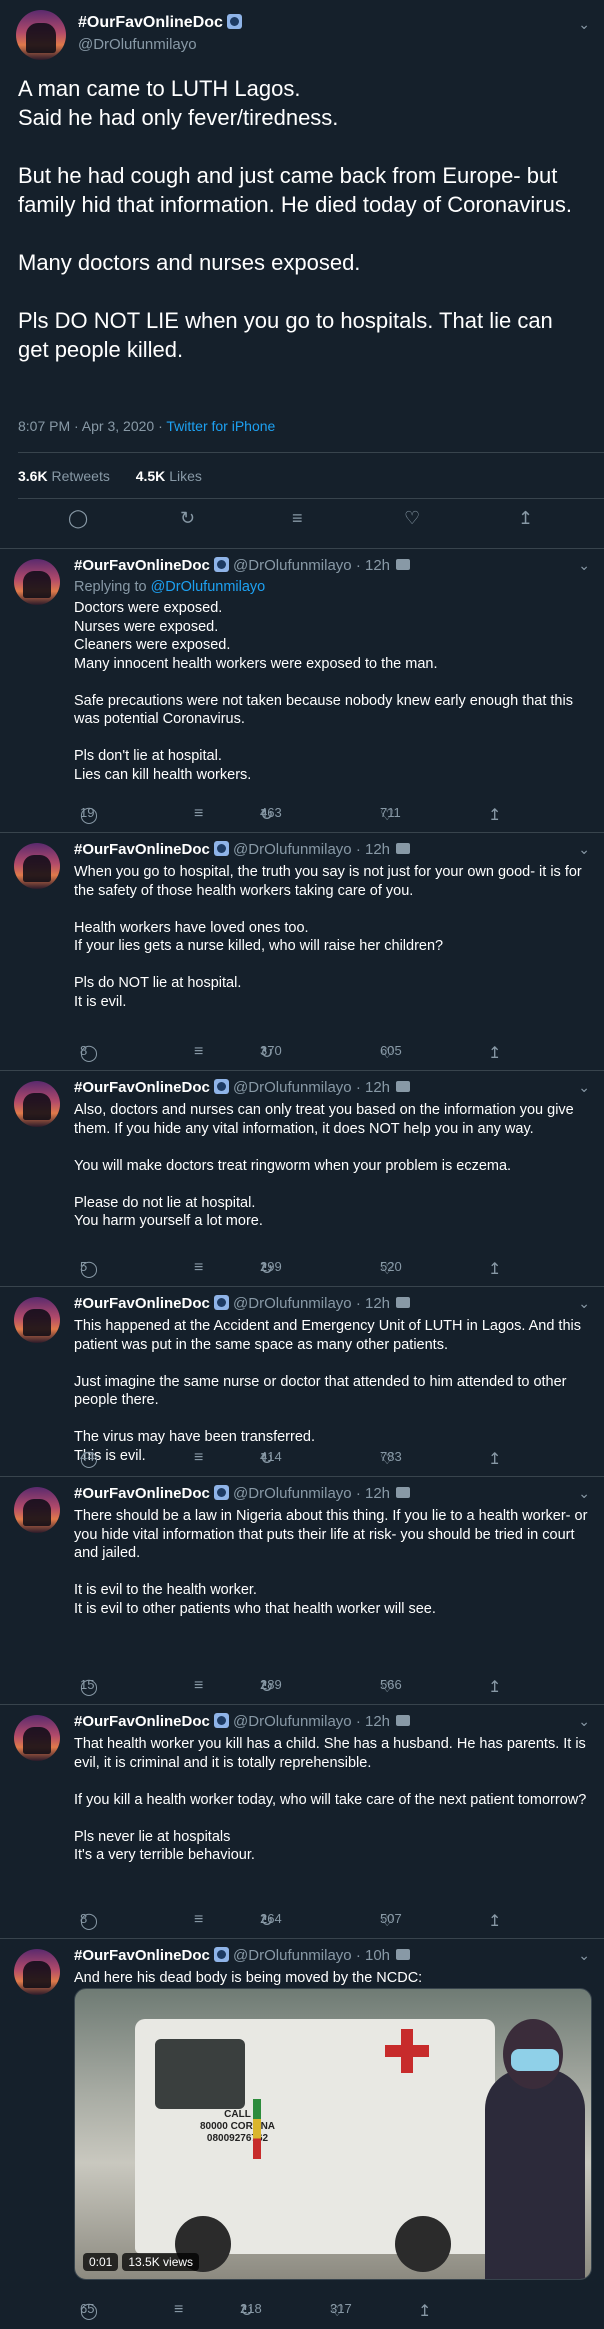 The image size is (604, 2329). I want to click on video-duration: 0:01, so click(101, 2262).